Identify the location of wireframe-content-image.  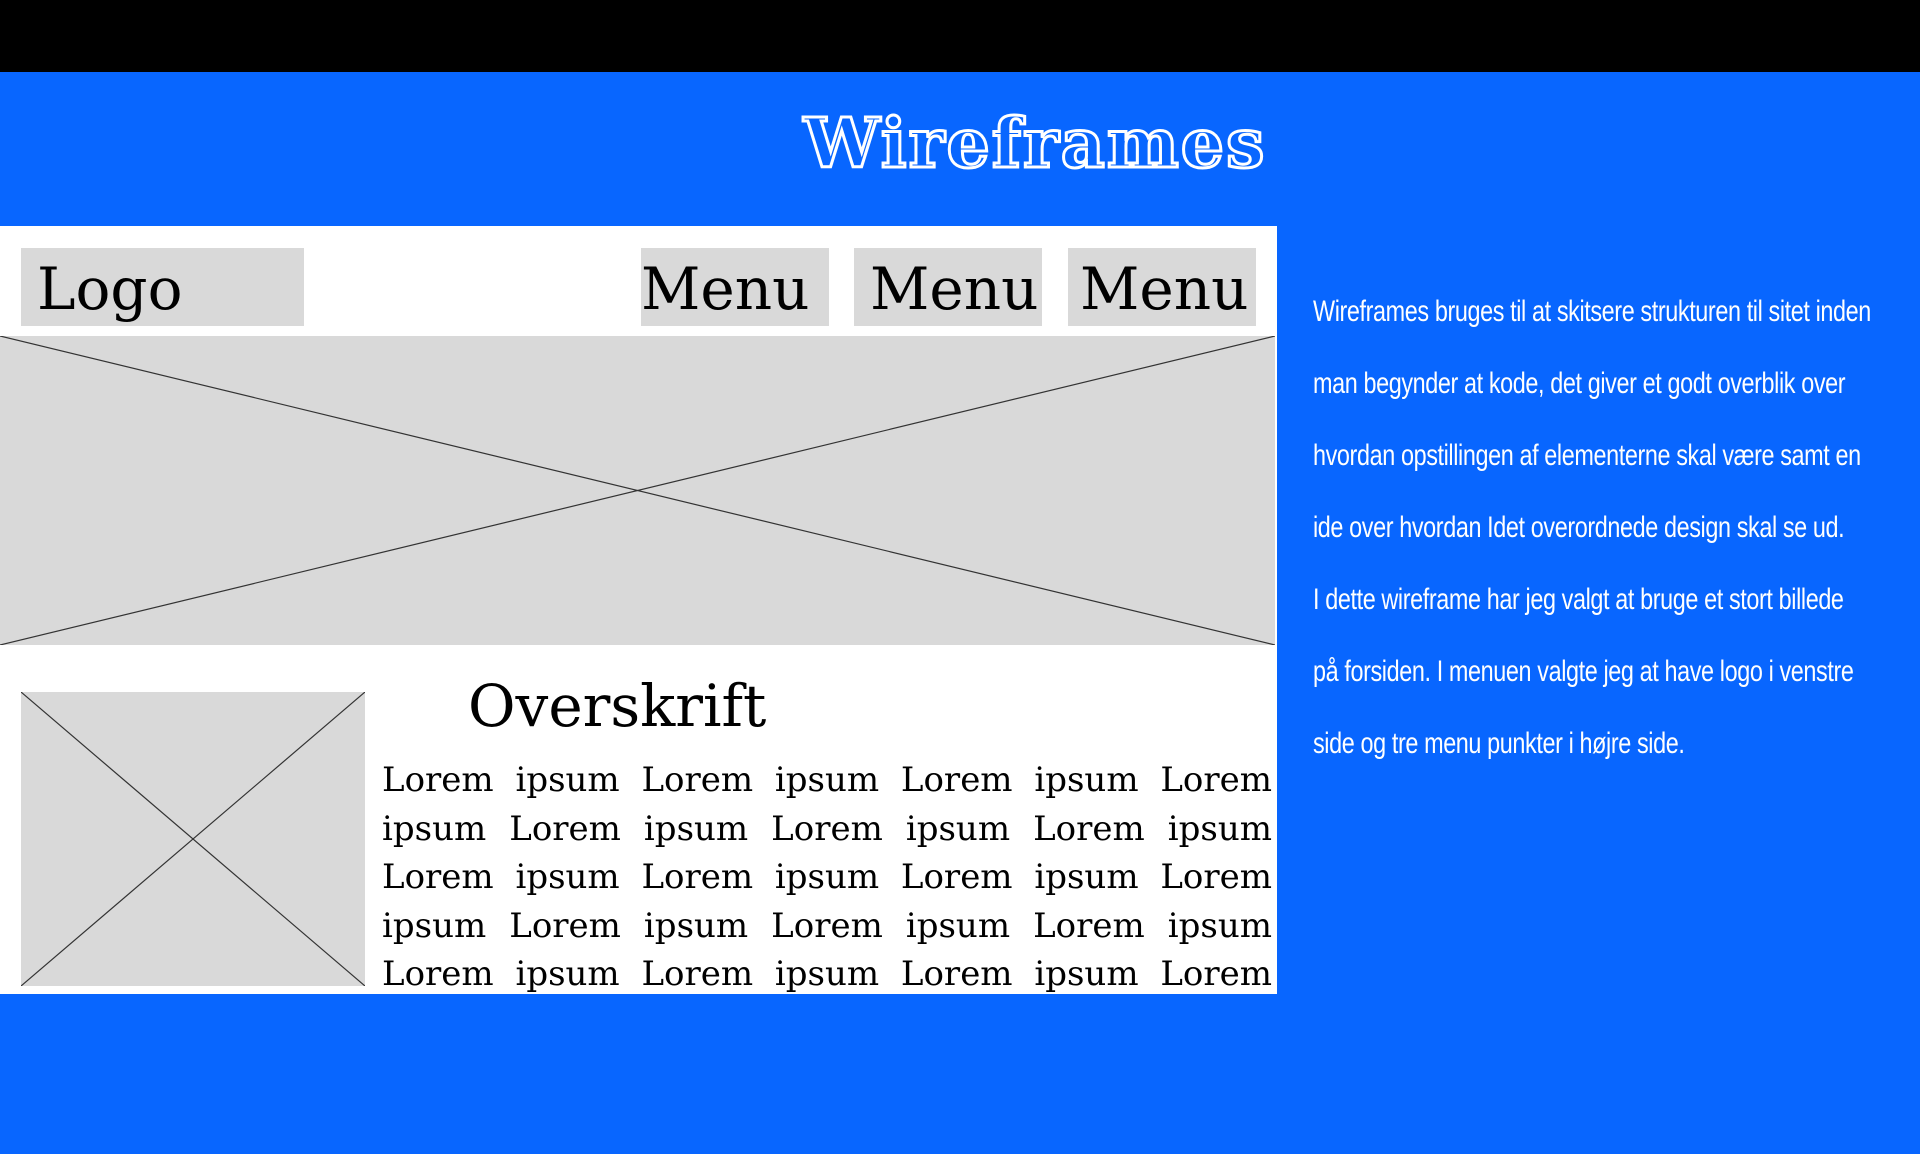
(193, 839).